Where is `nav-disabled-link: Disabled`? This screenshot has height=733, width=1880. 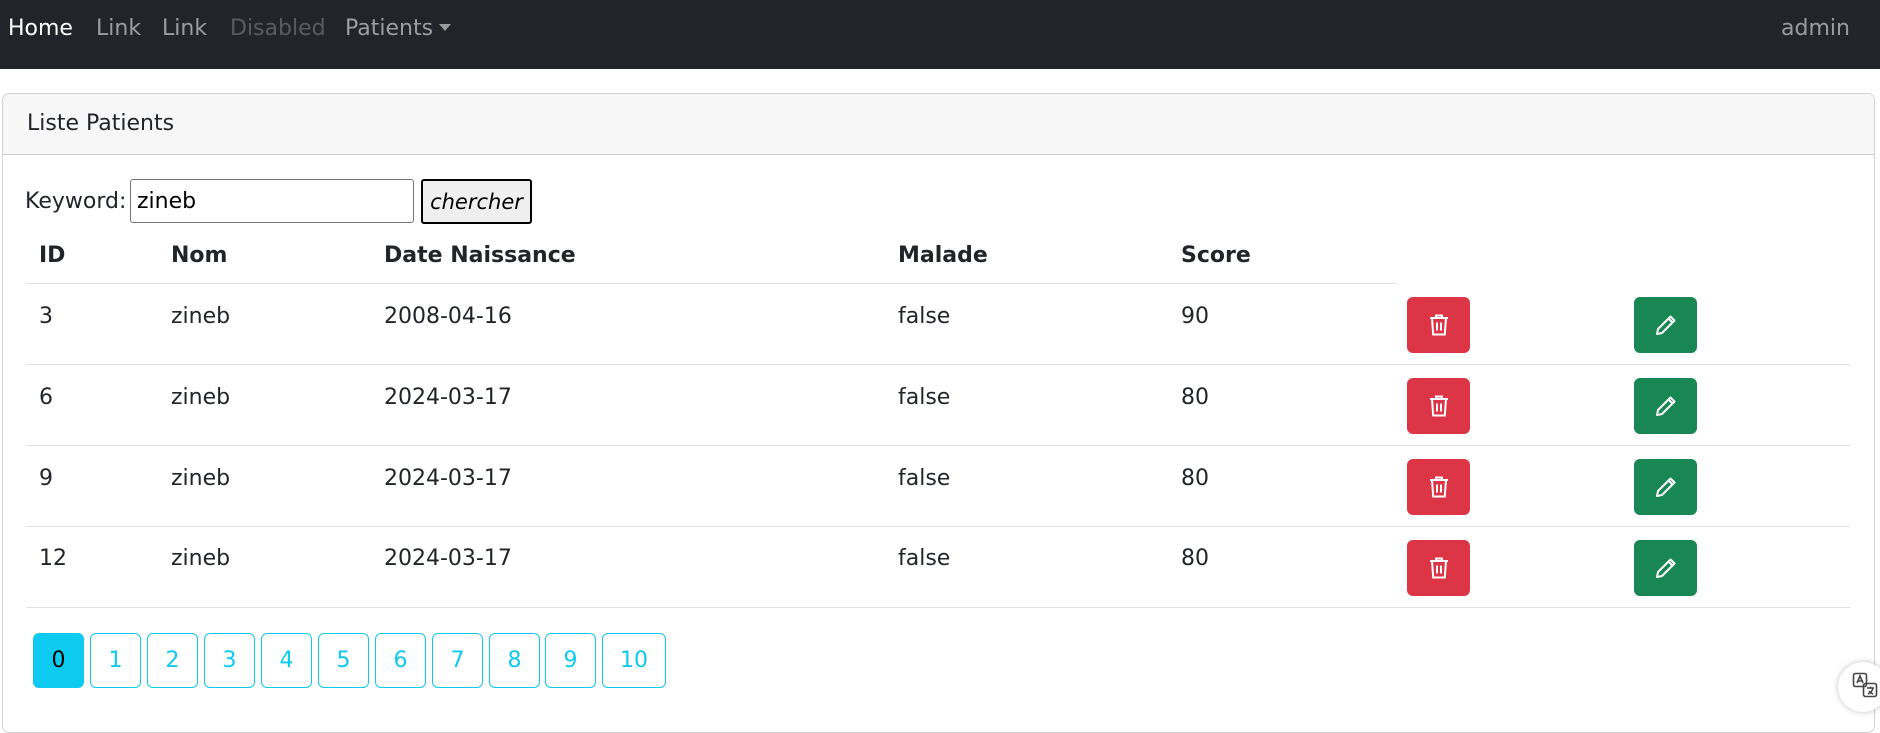
nav-disabled-link: Disabled is located at coordinates (278, 28).